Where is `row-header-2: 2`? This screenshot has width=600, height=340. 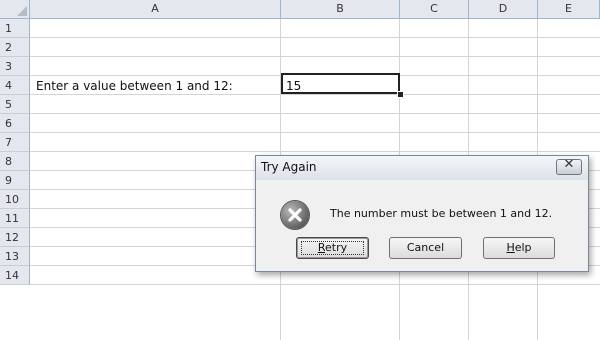 row-header-2: 2 is located at coordinates (15, 47).